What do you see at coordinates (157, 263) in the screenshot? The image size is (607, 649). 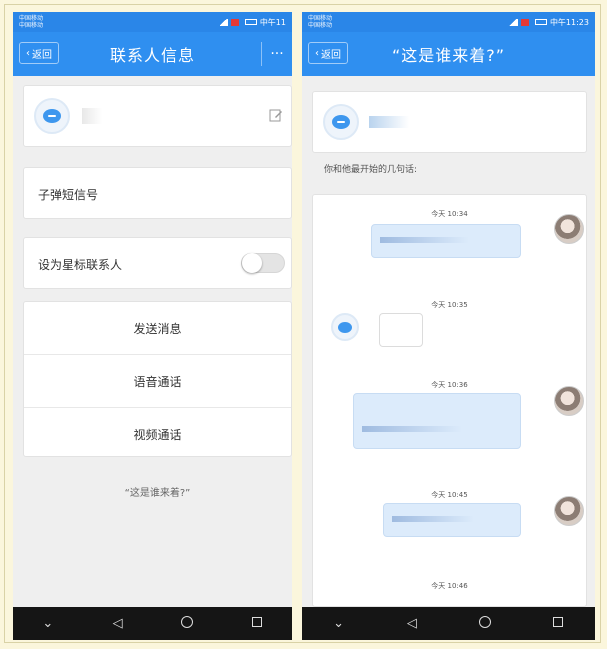 I see `star-contact-row: 设为星标联系人` at bounding box center [157, 263].